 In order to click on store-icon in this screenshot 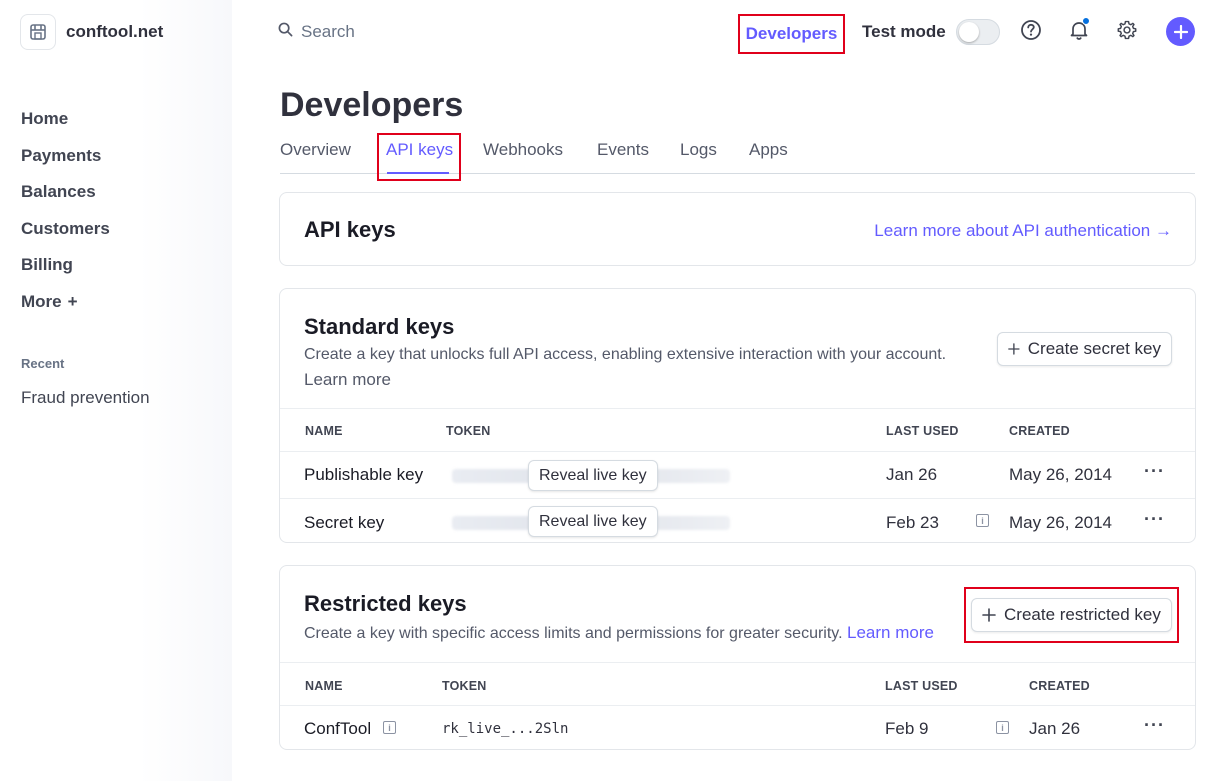, I will do `click(38, 32)`.